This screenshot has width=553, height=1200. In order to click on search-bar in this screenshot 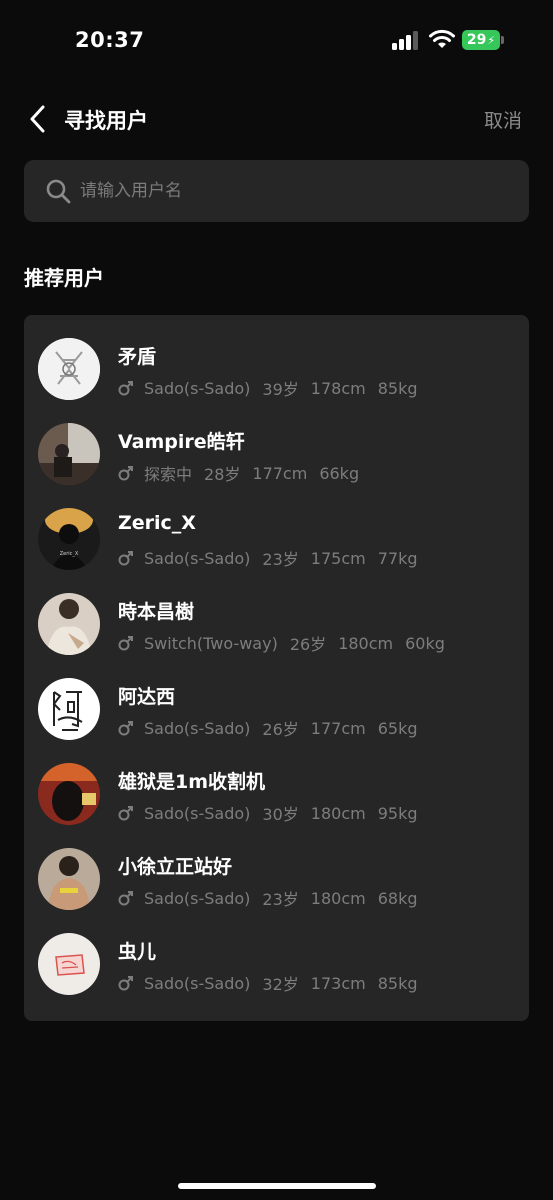, I will do `click(276, 191)`.